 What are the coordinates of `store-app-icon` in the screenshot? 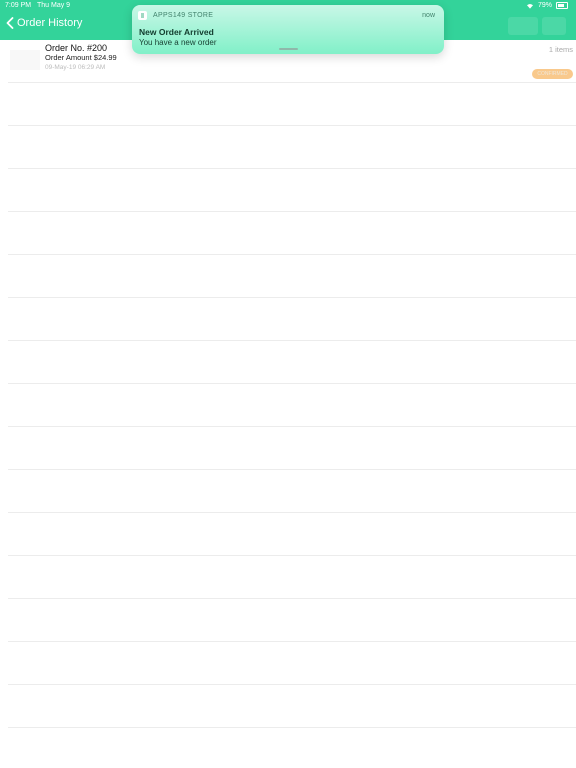 It's located at (142, 15).